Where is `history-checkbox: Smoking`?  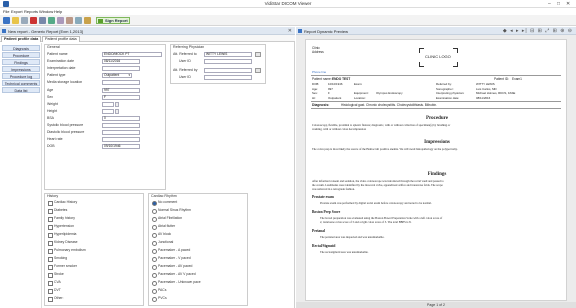
history-checkbox: Smoking is located at coordinates (57, 259).